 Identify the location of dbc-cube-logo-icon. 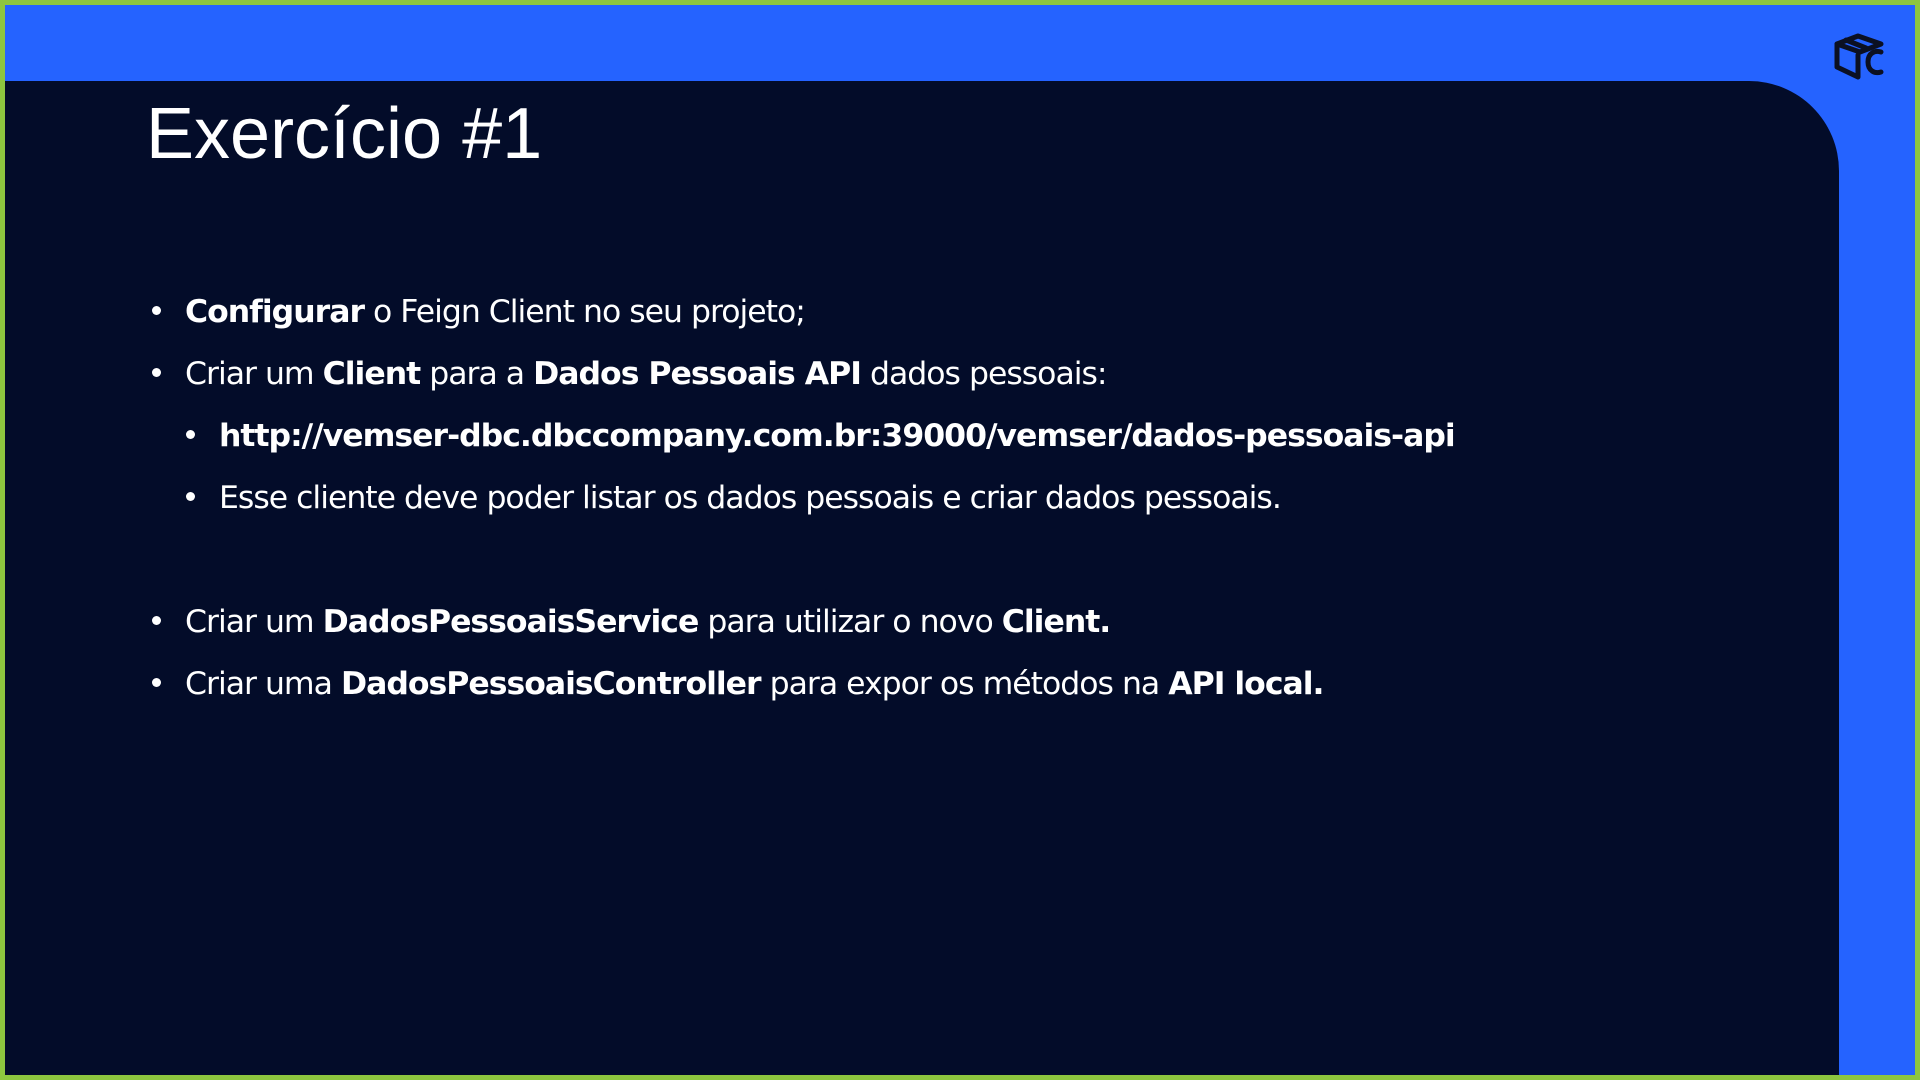
(1859, 56).